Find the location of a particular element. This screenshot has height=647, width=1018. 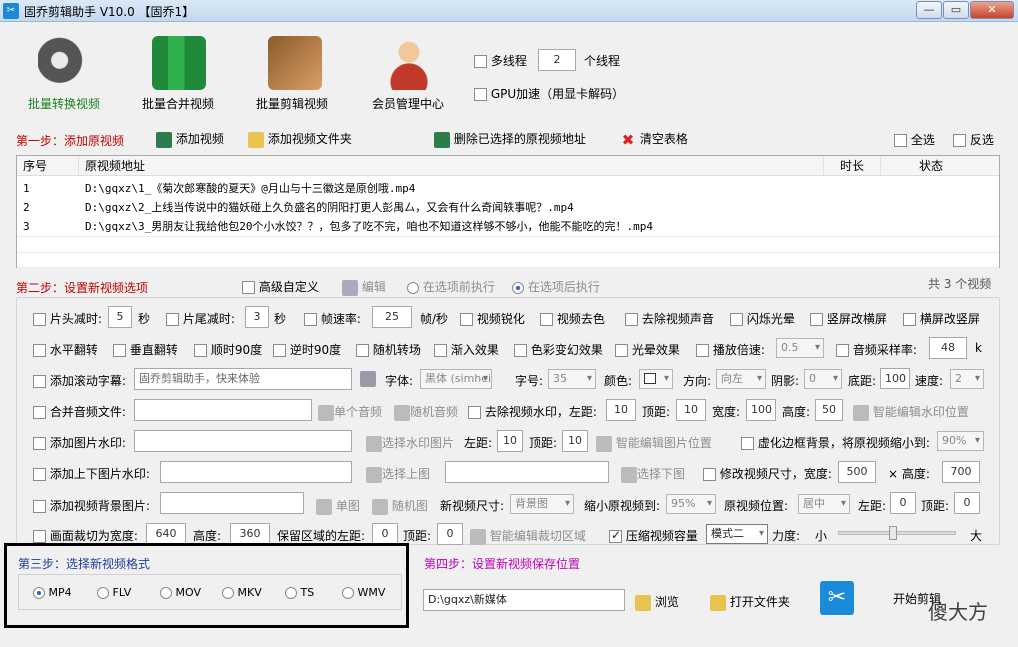

before-option: 在选项前执行 is located at coordinates (451, 286).